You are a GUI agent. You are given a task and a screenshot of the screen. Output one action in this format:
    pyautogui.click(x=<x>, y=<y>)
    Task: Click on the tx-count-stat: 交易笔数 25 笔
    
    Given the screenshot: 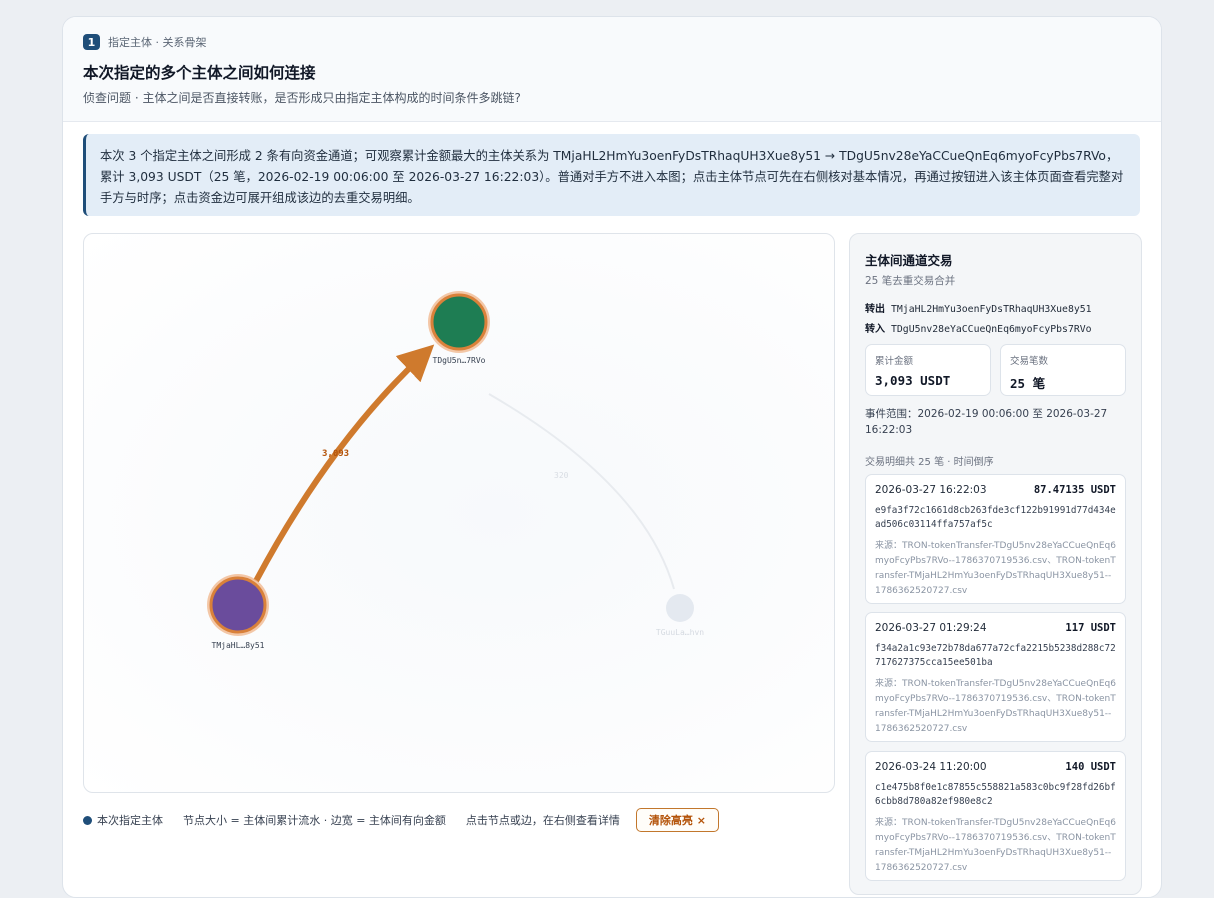 What is the action you would take?
    pyautogui.click(x=1063, y=370)
    